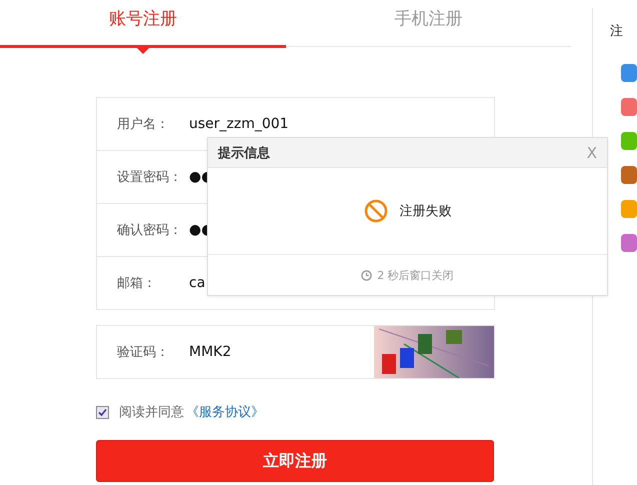 The width and height of the screenshot is (637, 485). I want to click on field-label: 确认密码：, so click(150, 230).